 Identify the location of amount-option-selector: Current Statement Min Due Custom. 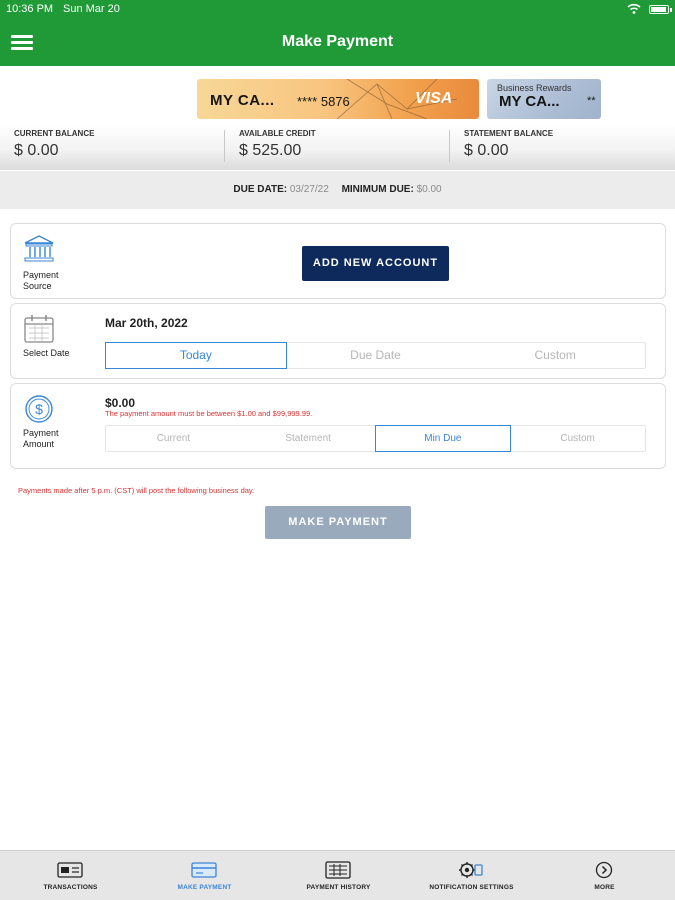
(375, 438).